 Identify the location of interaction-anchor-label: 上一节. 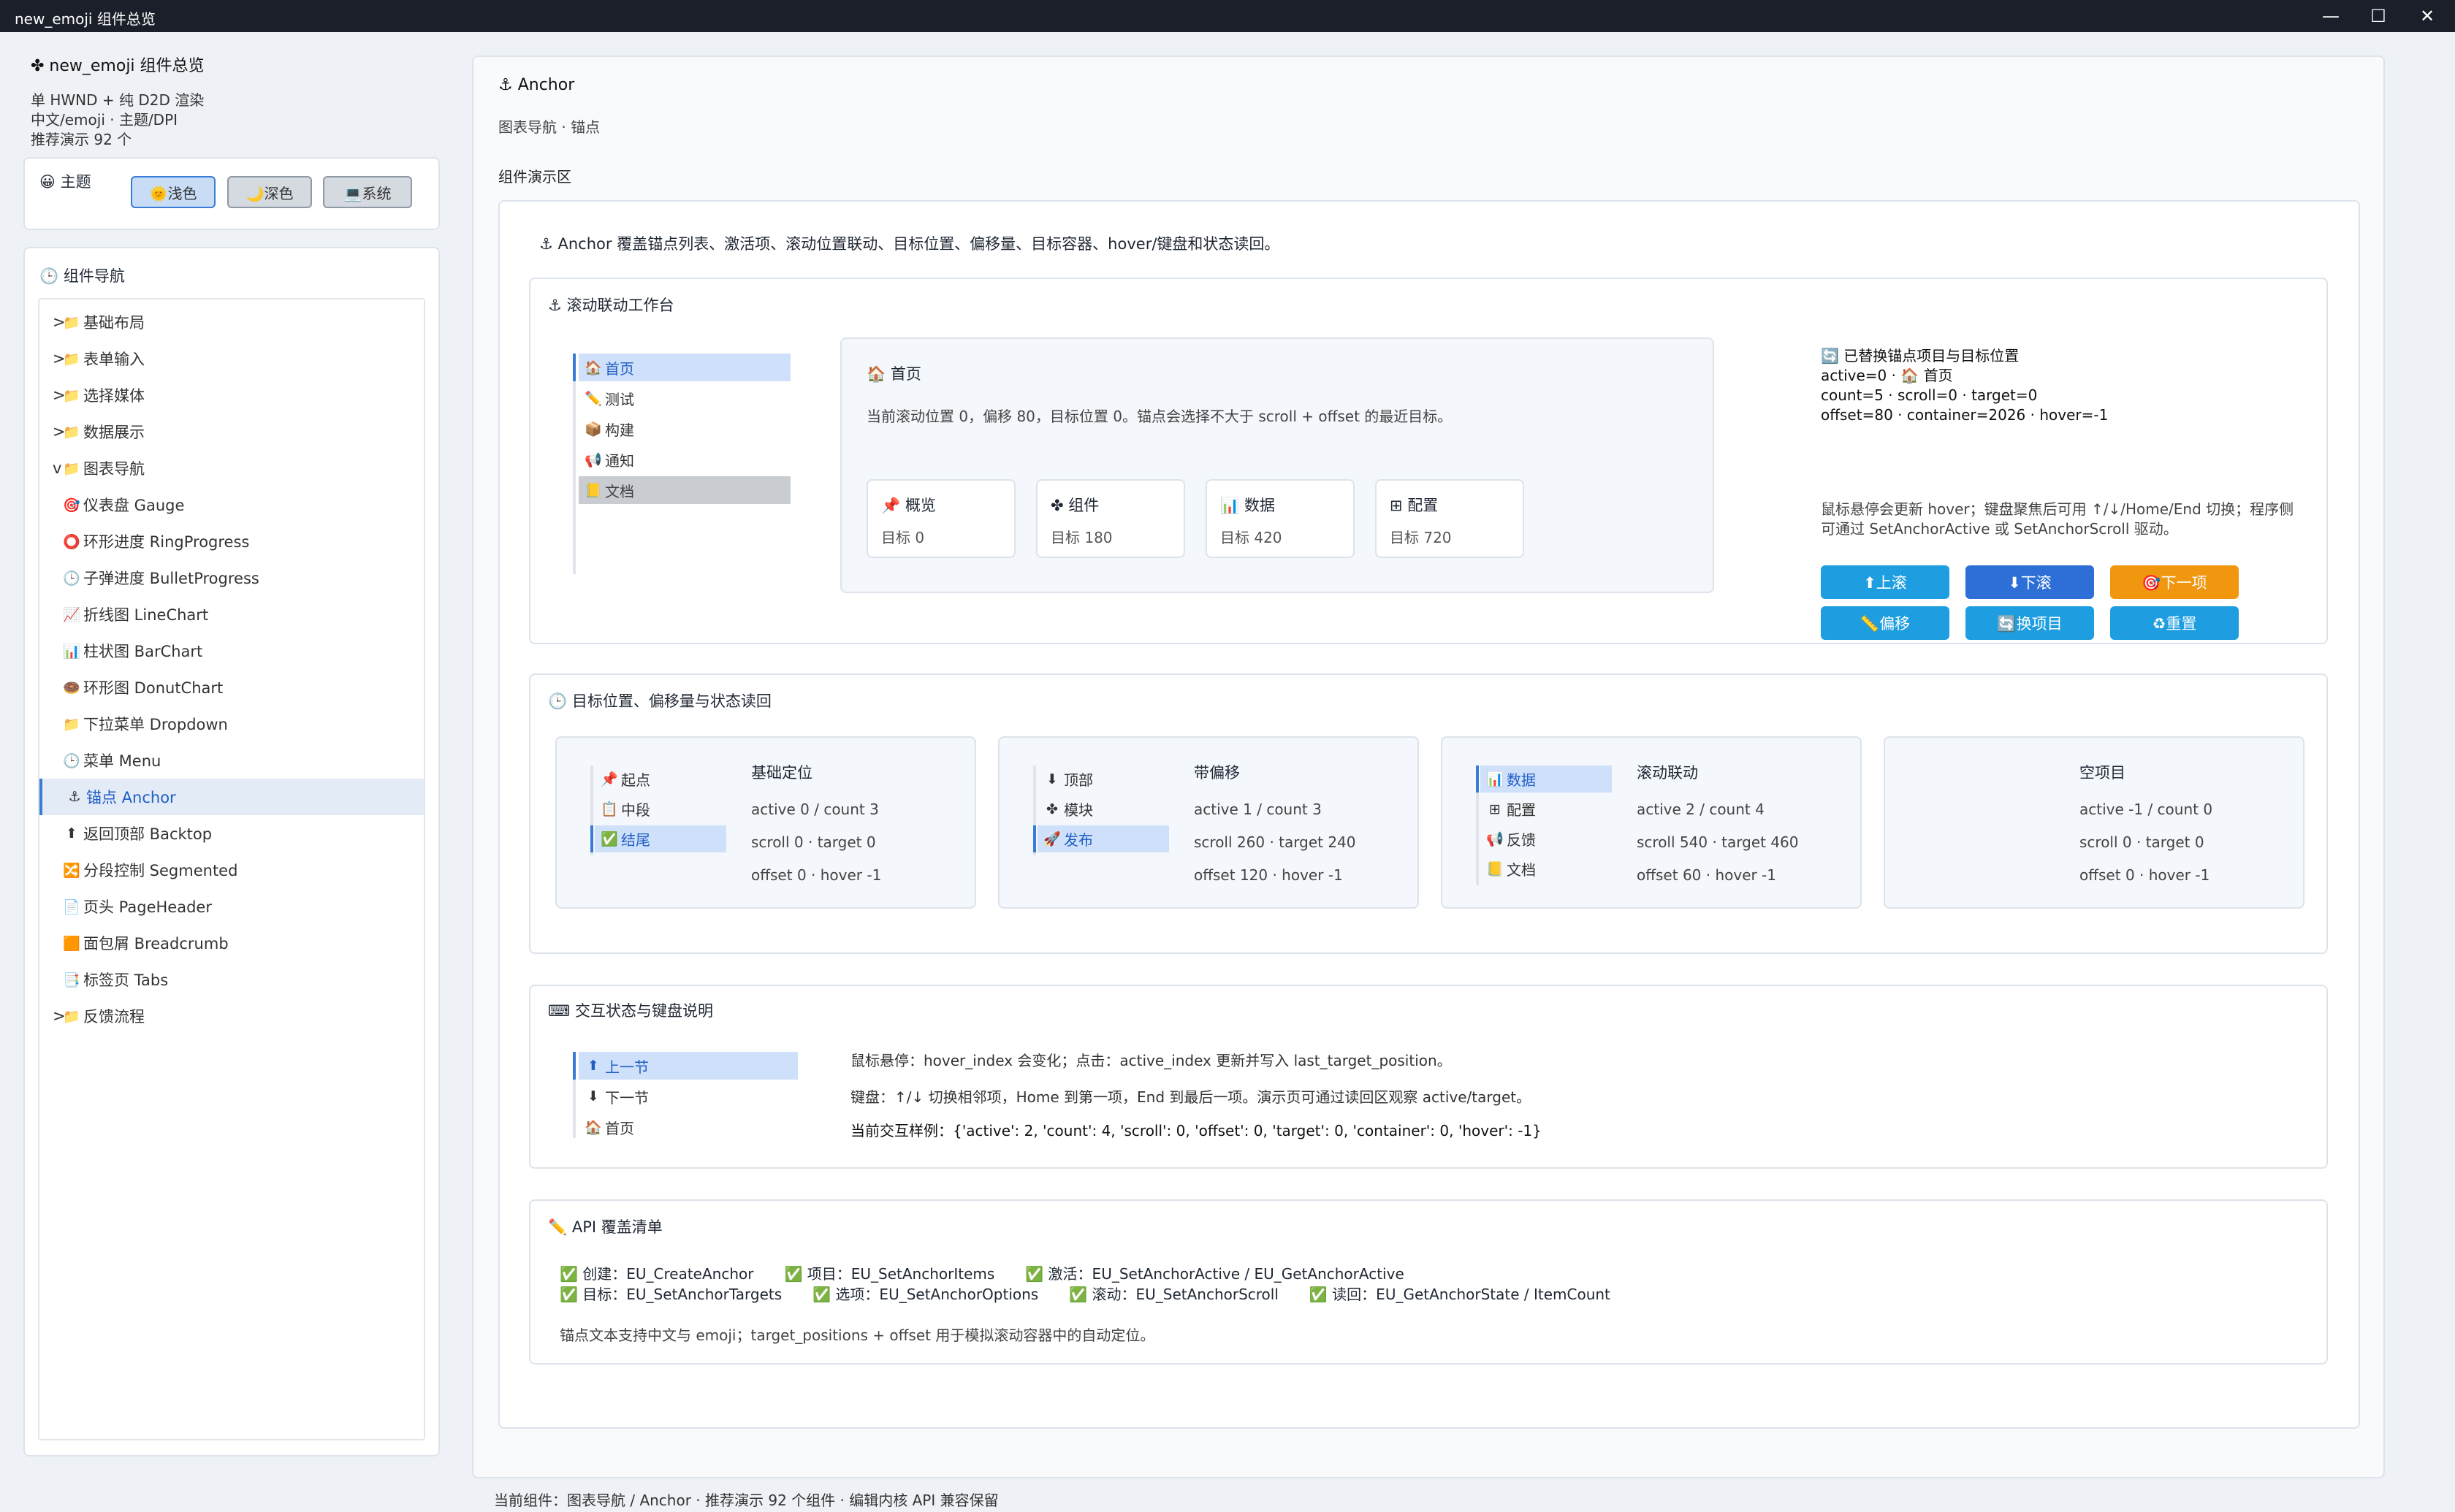
(627, 1067).